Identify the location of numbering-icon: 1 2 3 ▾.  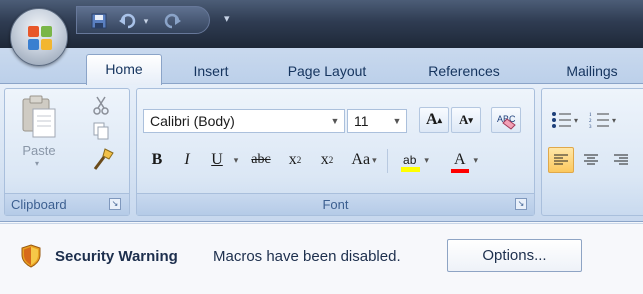
(603, 120).